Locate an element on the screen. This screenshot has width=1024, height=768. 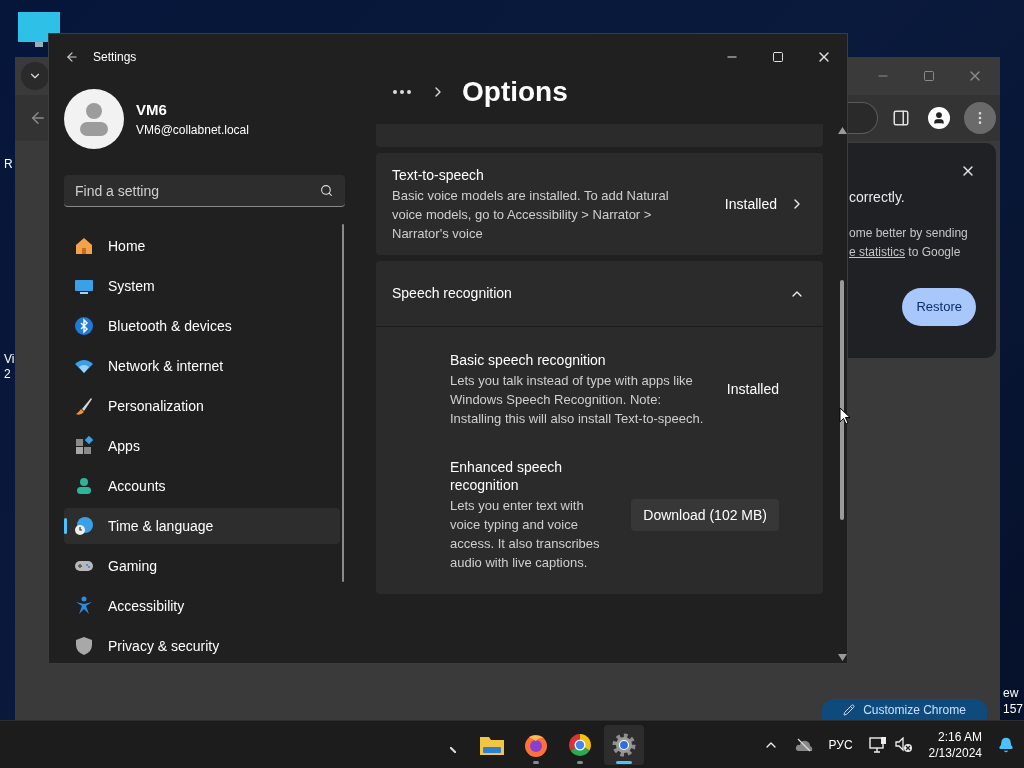
profile-button is located at coordinates (939, 118).